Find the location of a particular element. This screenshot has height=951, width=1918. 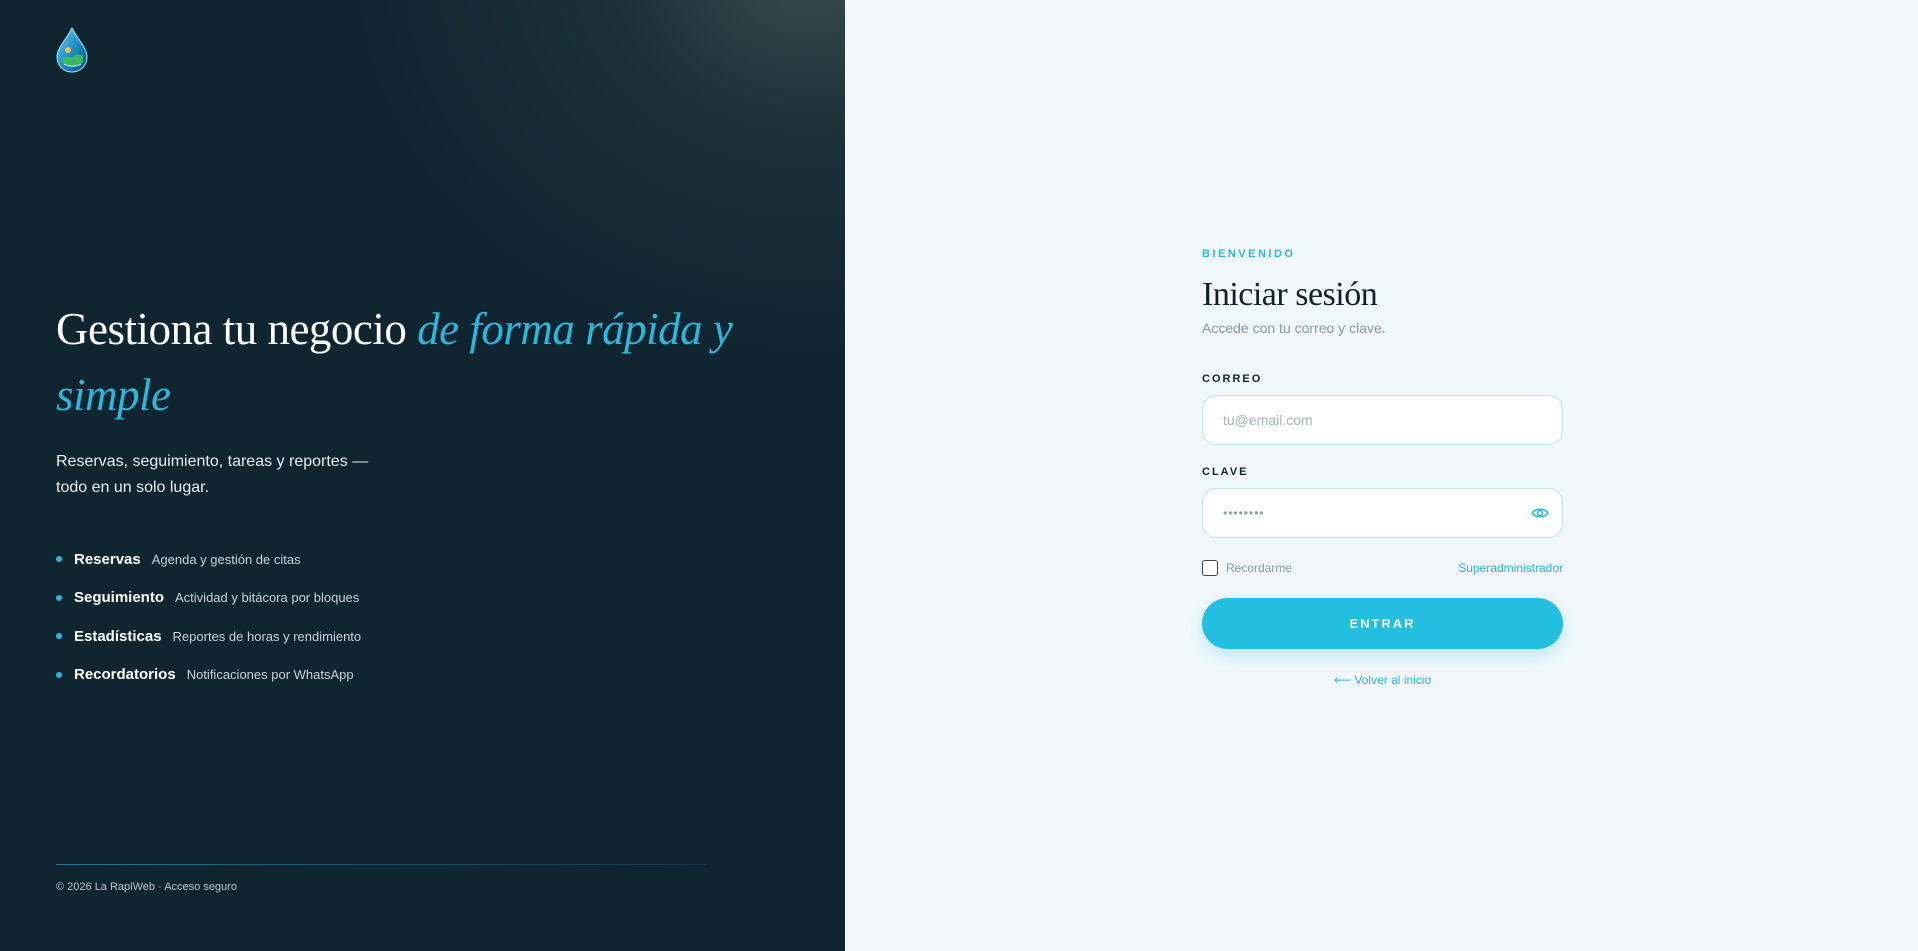

feature-item: Reservas Agenda y gestión de citas is located at coordinates (208, 559).